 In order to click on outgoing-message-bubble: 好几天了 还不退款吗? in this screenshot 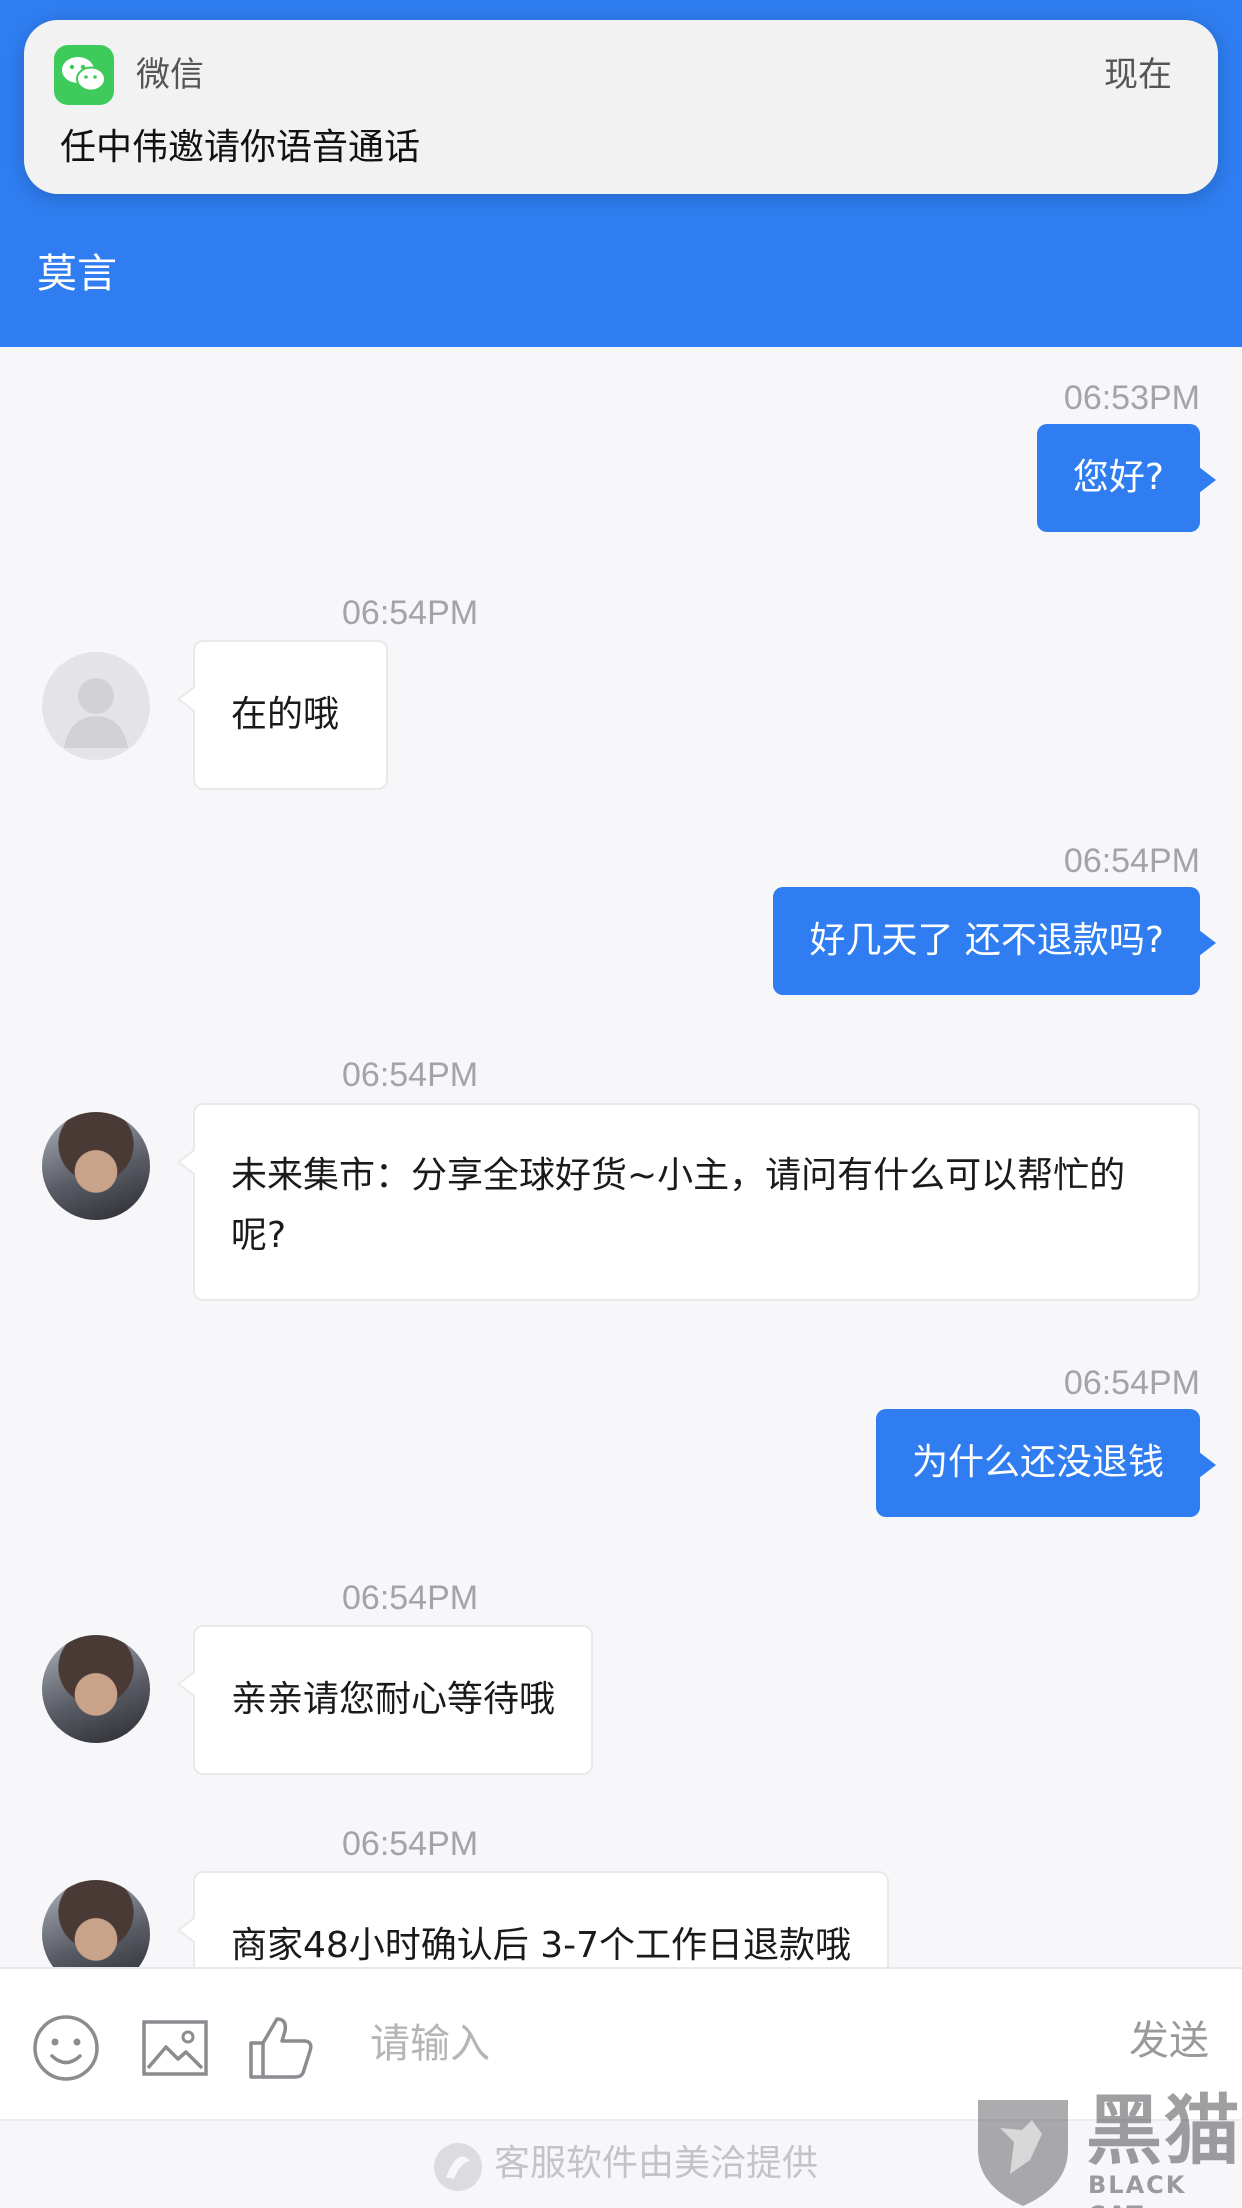, I will do `click(994, 941)`.